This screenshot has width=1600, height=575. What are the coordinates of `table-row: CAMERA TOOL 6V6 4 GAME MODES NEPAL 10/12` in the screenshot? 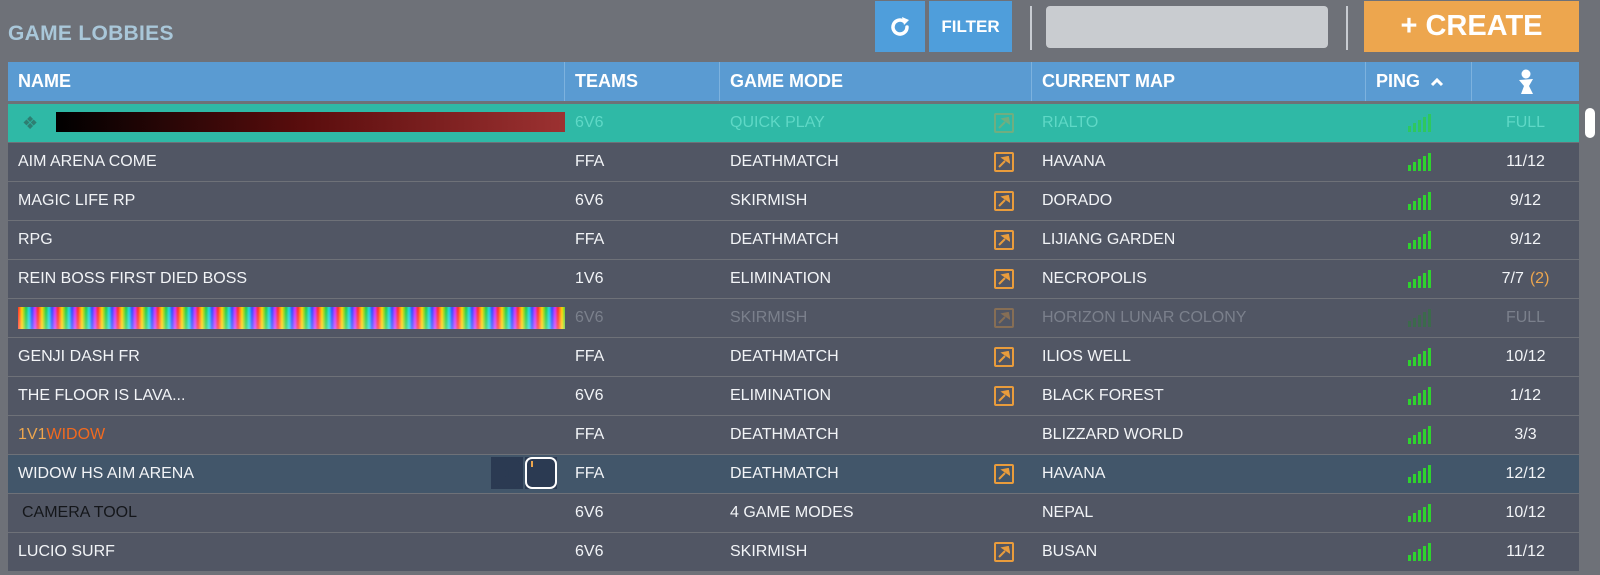 It's located at (793, 513).